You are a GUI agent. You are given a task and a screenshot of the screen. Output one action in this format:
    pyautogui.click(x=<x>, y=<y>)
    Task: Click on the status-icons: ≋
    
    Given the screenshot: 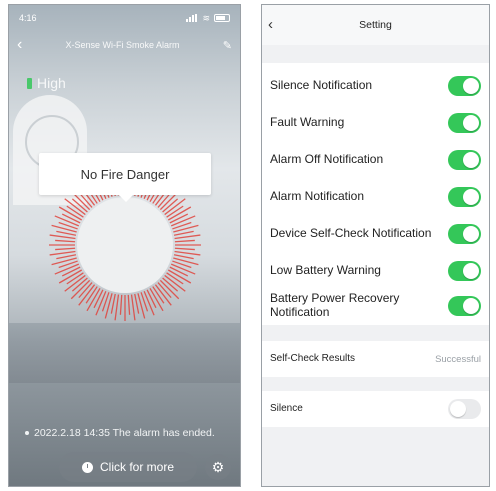 What is the action you would take?
    pyautogui.click(x=208, y=18)
    